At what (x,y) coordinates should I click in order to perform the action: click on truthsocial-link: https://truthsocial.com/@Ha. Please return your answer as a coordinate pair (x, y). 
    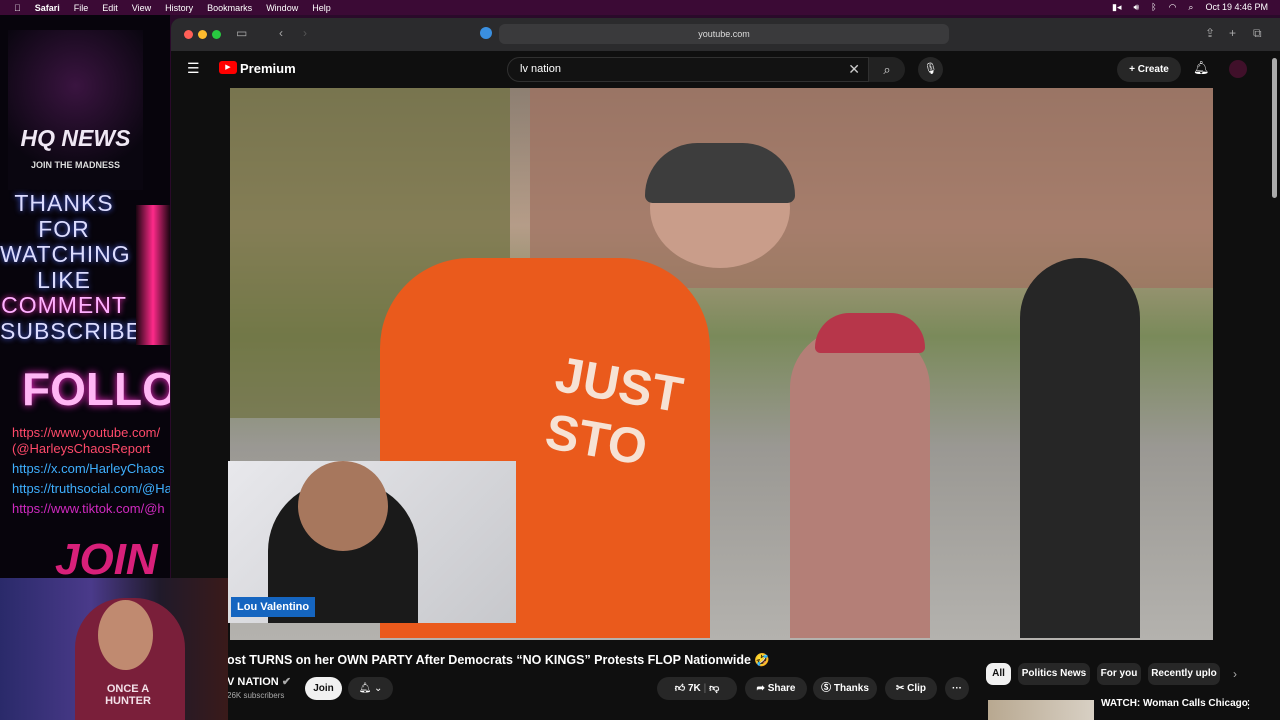
    Looking at the image, I should click on (91, 488).